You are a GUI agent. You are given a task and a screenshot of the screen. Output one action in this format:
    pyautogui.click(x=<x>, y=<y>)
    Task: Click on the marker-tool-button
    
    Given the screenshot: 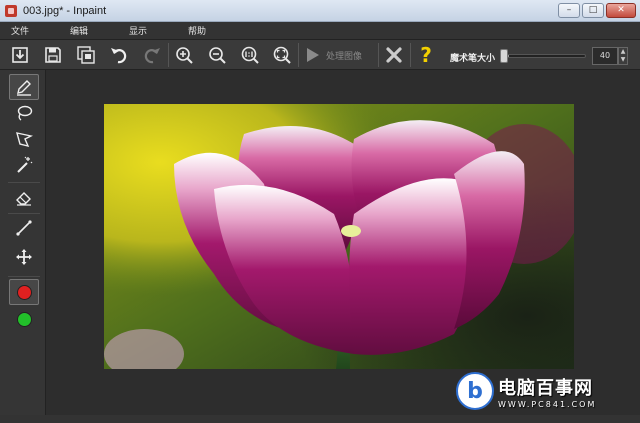 What is the action you would take?
    pyautogui.click(x=24, y=87)
    